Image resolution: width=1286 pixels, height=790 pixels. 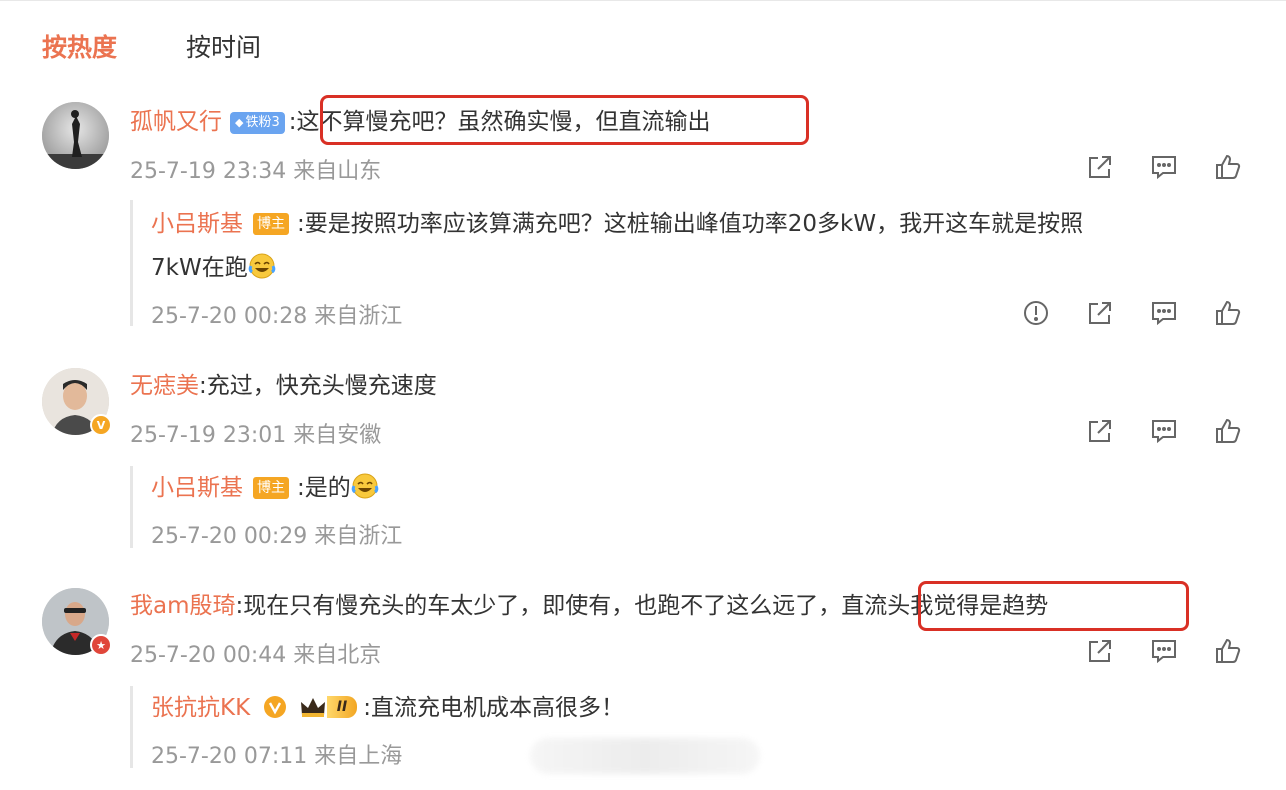 I want to click on vip-crown-badge: II, so click(x=328, y=707).